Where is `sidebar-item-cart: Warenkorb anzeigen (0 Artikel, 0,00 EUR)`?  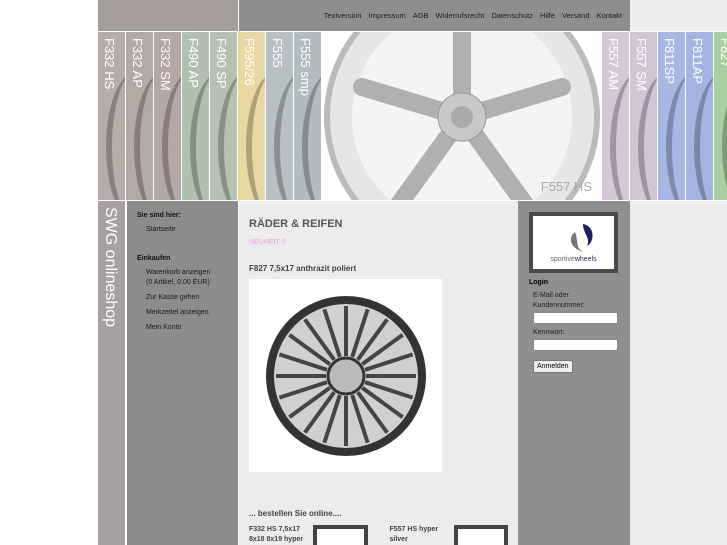
sidebar-item-cart: Warenkorb anzeigen (0 Artikel, 0,00 EUR) is located at coordinates (182, 278).